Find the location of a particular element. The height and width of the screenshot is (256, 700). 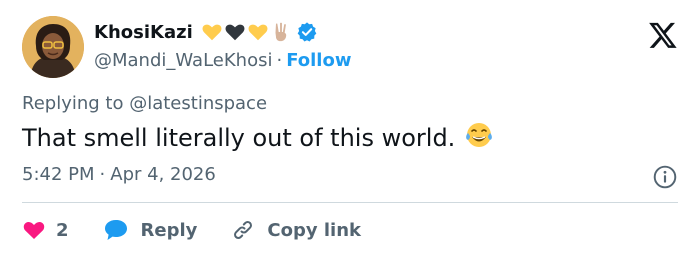

tweet-date: Apr 4, 2026 is located at coordinates (163, 174).